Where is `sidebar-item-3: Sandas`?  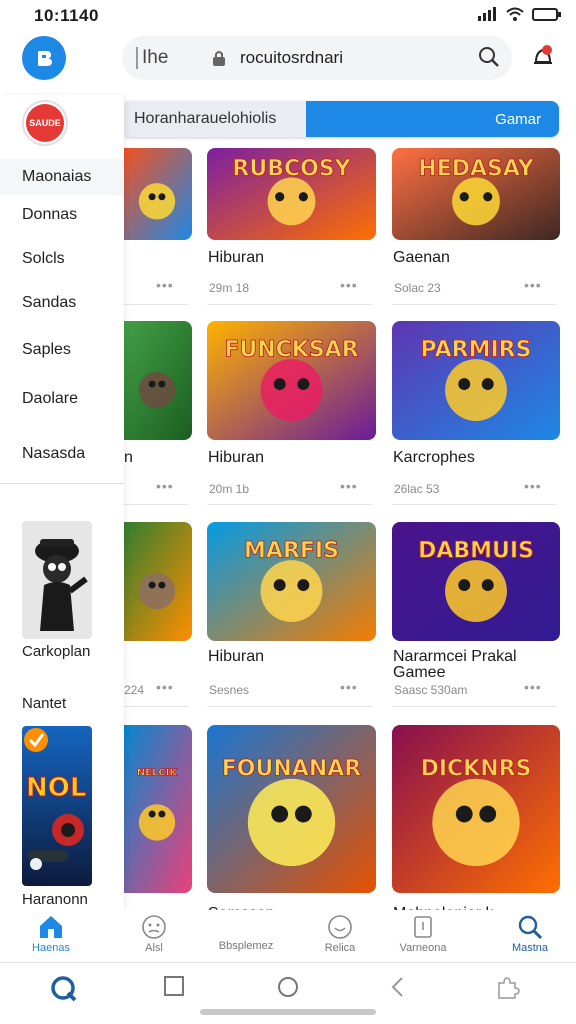 sidebar-item-3: Sandas is located at coordinates (49, 303).